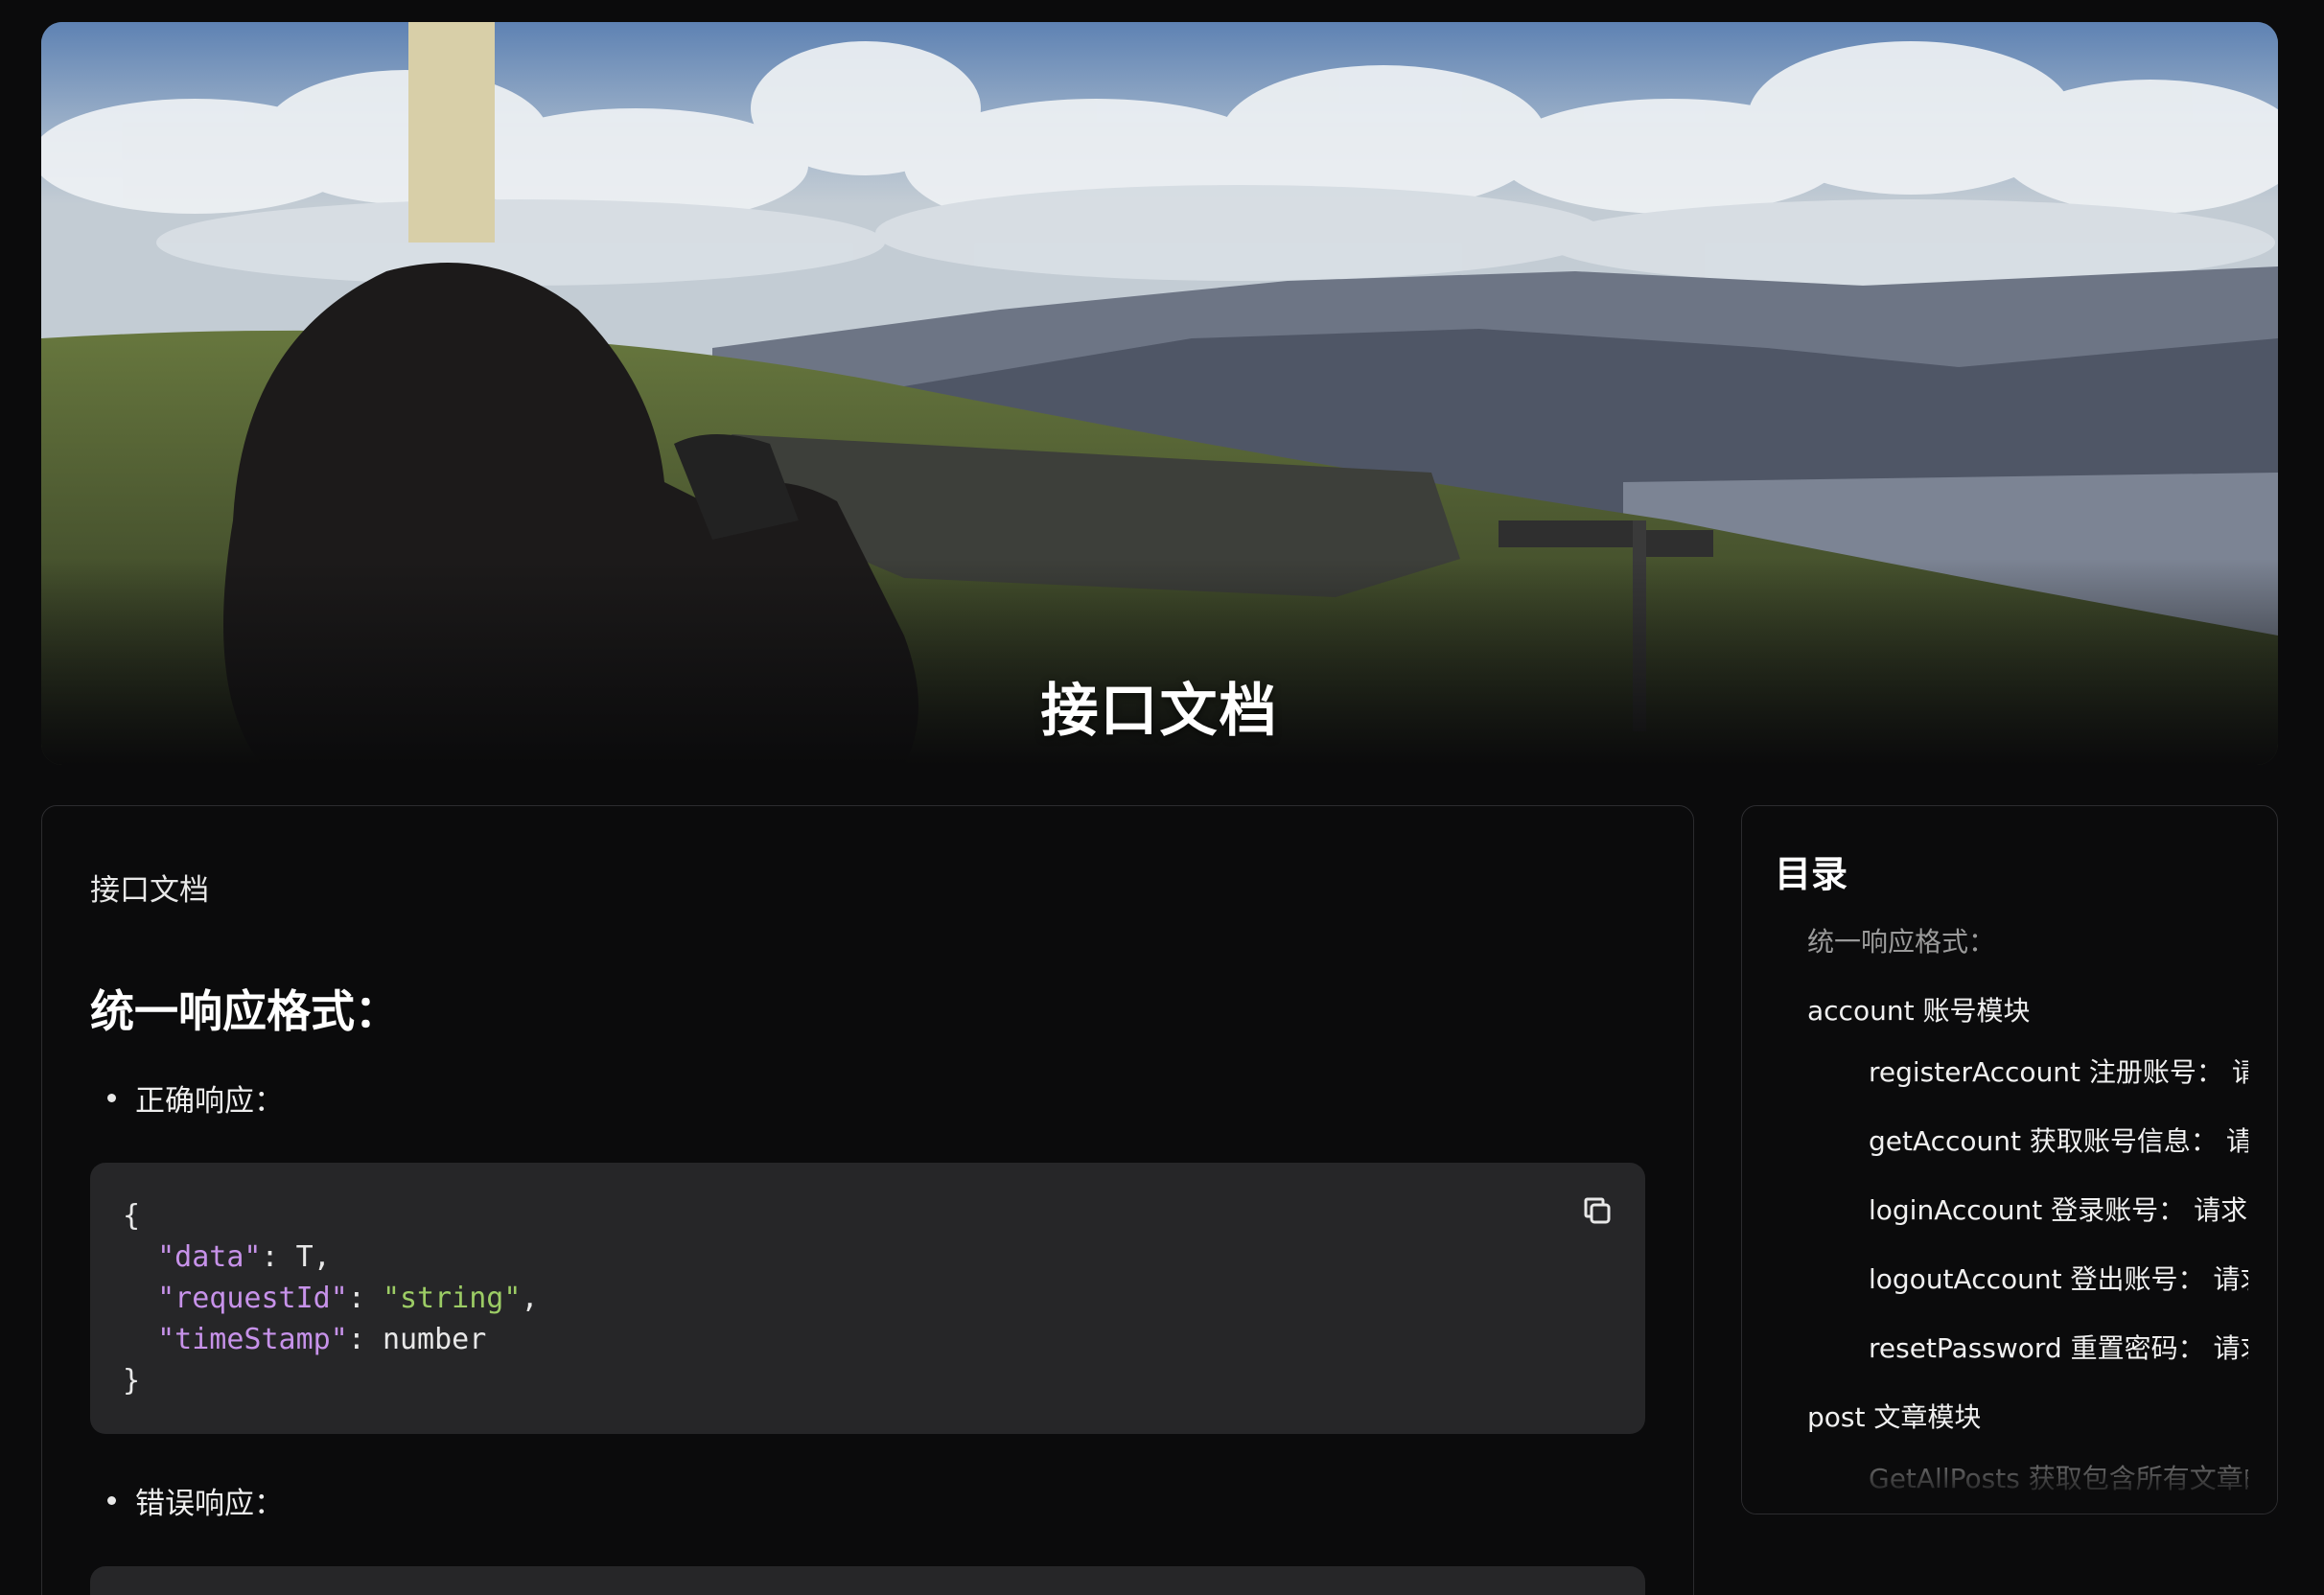  Describe the element at coordinates (2027, 940) in the screenshot. I see `toc-item: 统一响应格式：` at that location.